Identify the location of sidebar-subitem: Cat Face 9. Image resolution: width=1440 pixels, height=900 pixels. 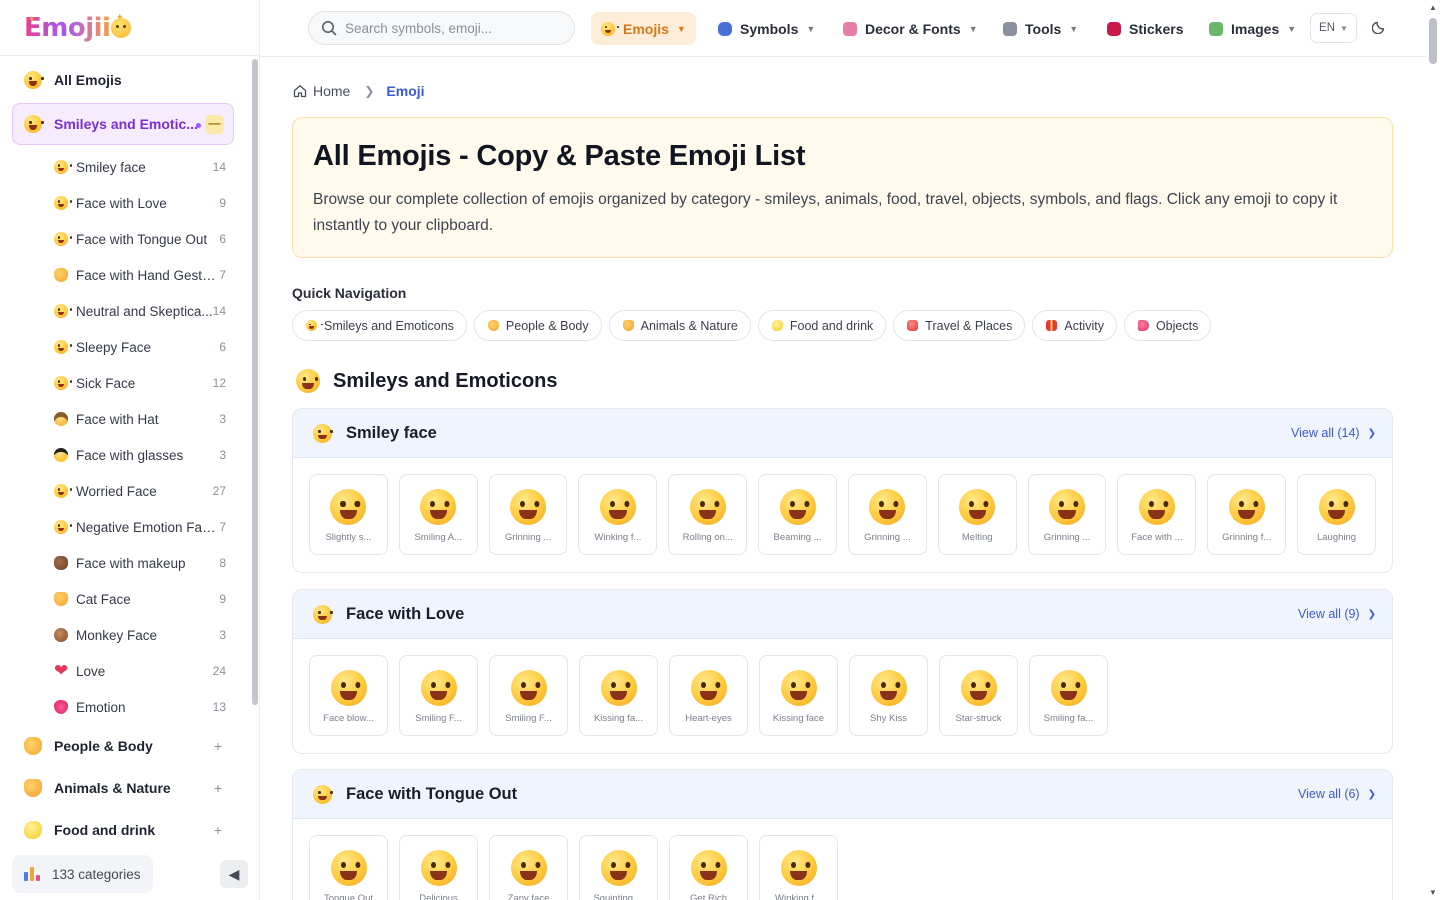
(126, 599).